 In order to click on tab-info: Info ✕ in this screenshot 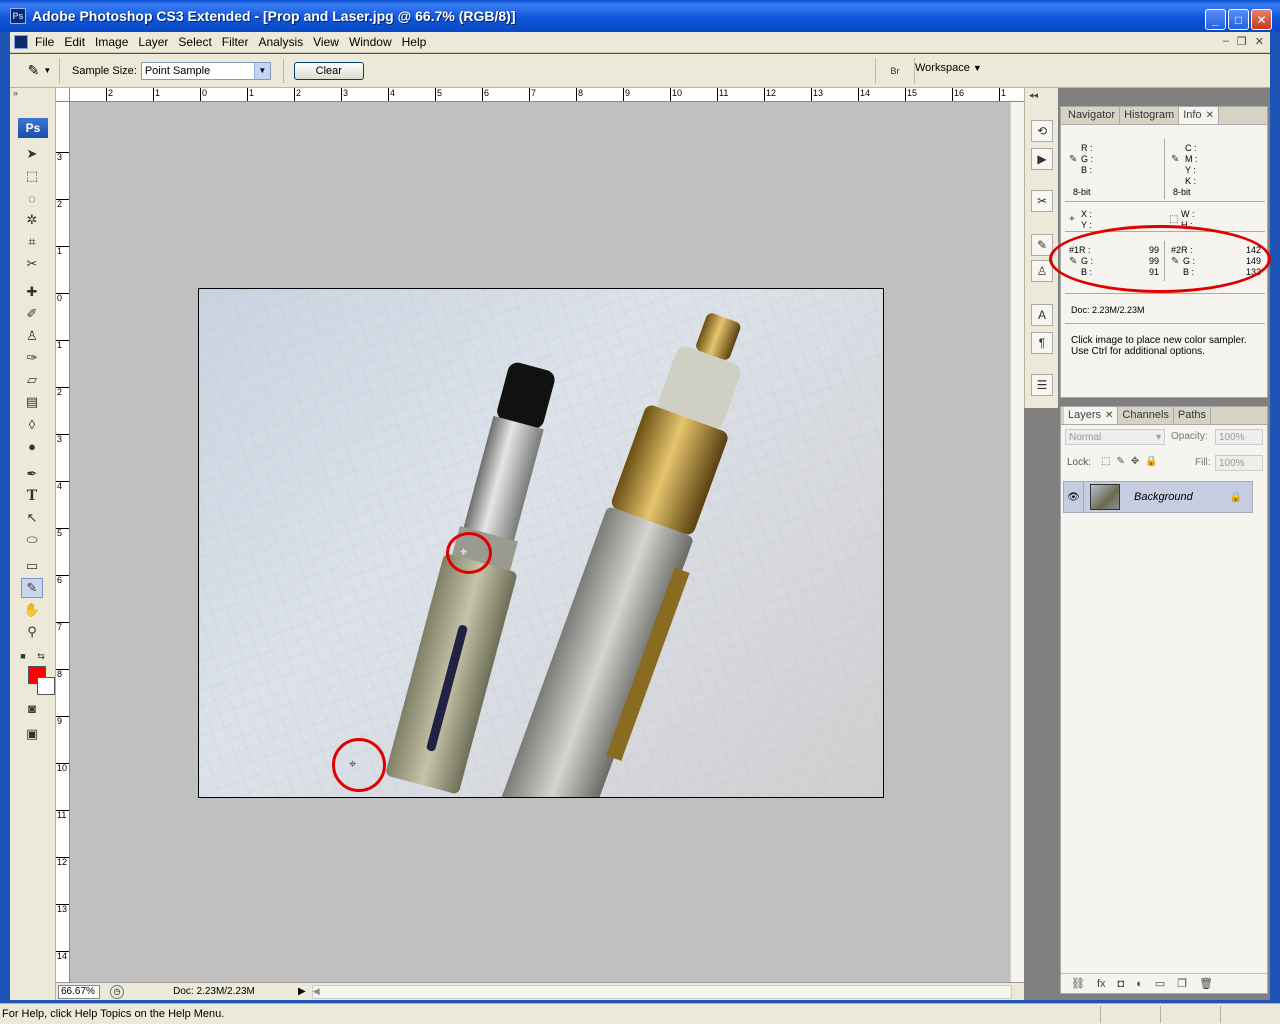, I will do `click(1199, 115)`.